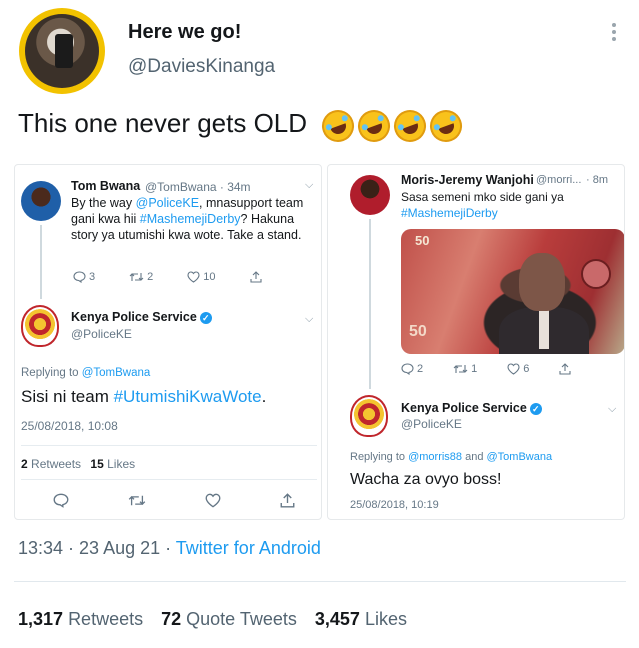 The height and width of the screenshot is (648, 639). I want to click on reply-action: 3, so click(84, 277).